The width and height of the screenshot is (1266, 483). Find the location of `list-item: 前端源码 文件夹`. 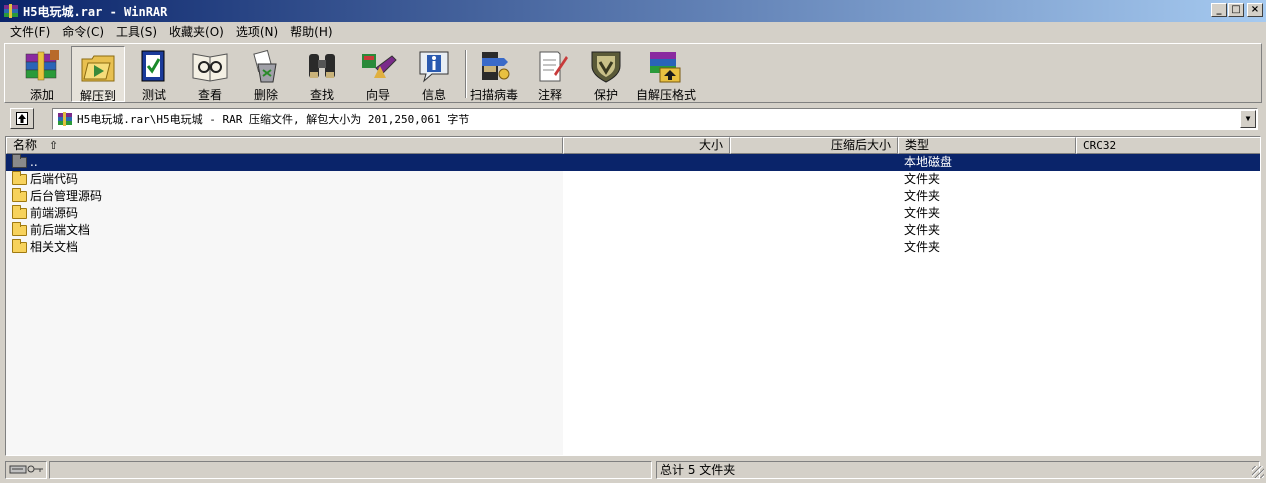

list-item: 前端源码 文件夹 is located at coordinates (633, 213).